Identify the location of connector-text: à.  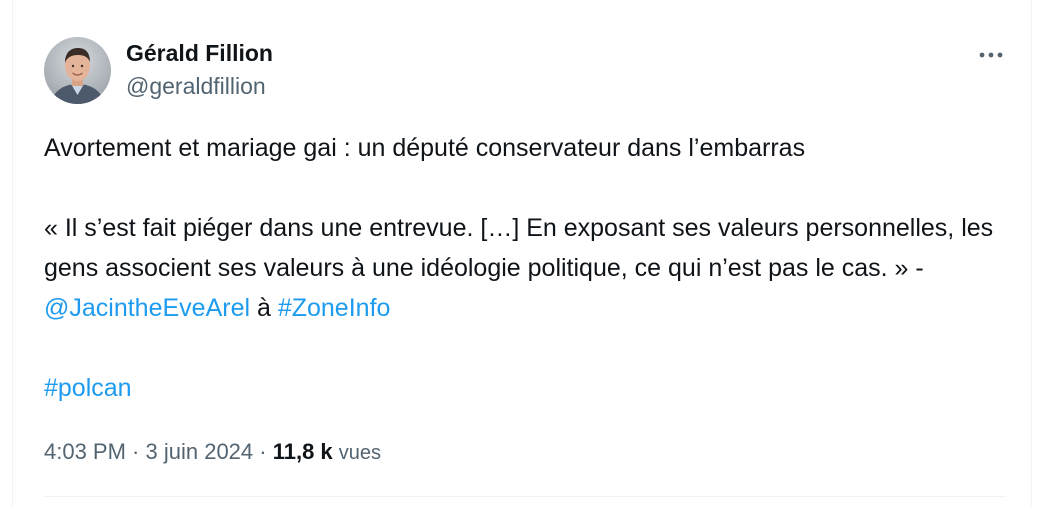
(264, 308).